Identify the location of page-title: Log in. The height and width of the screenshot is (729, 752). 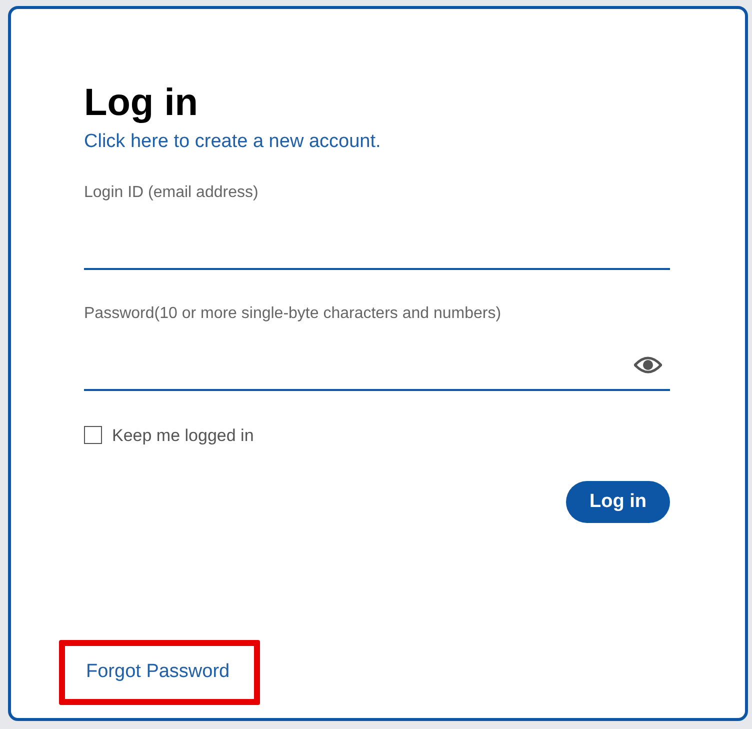
(141, 103).